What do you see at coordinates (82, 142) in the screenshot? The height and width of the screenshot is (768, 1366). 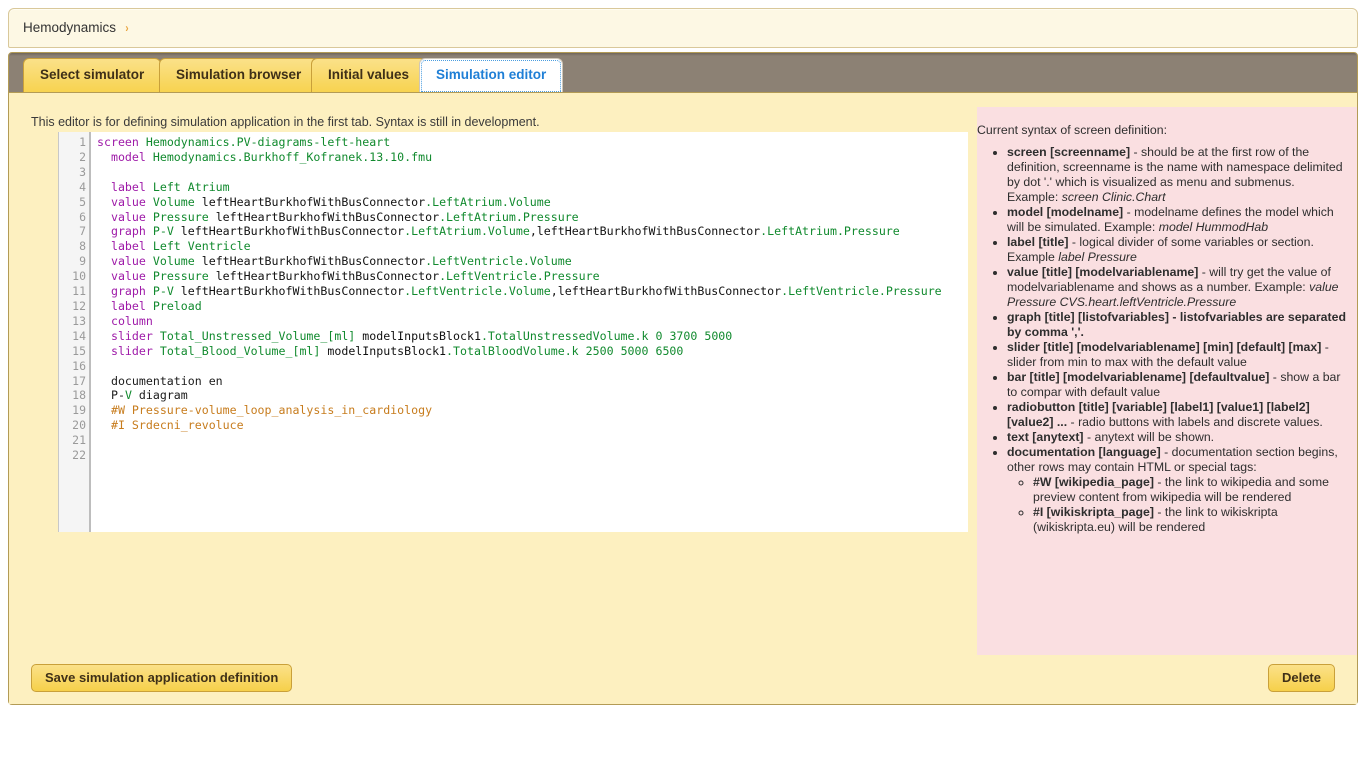 I see `line-number: 1` at bounding box center [82, 142].